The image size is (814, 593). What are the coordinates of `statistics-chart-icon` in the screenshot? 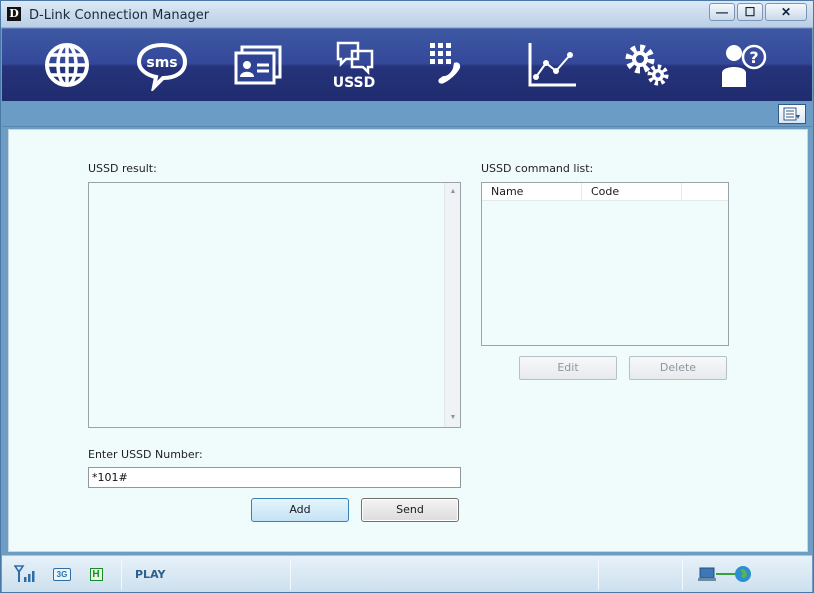 It's located at (552, 65).